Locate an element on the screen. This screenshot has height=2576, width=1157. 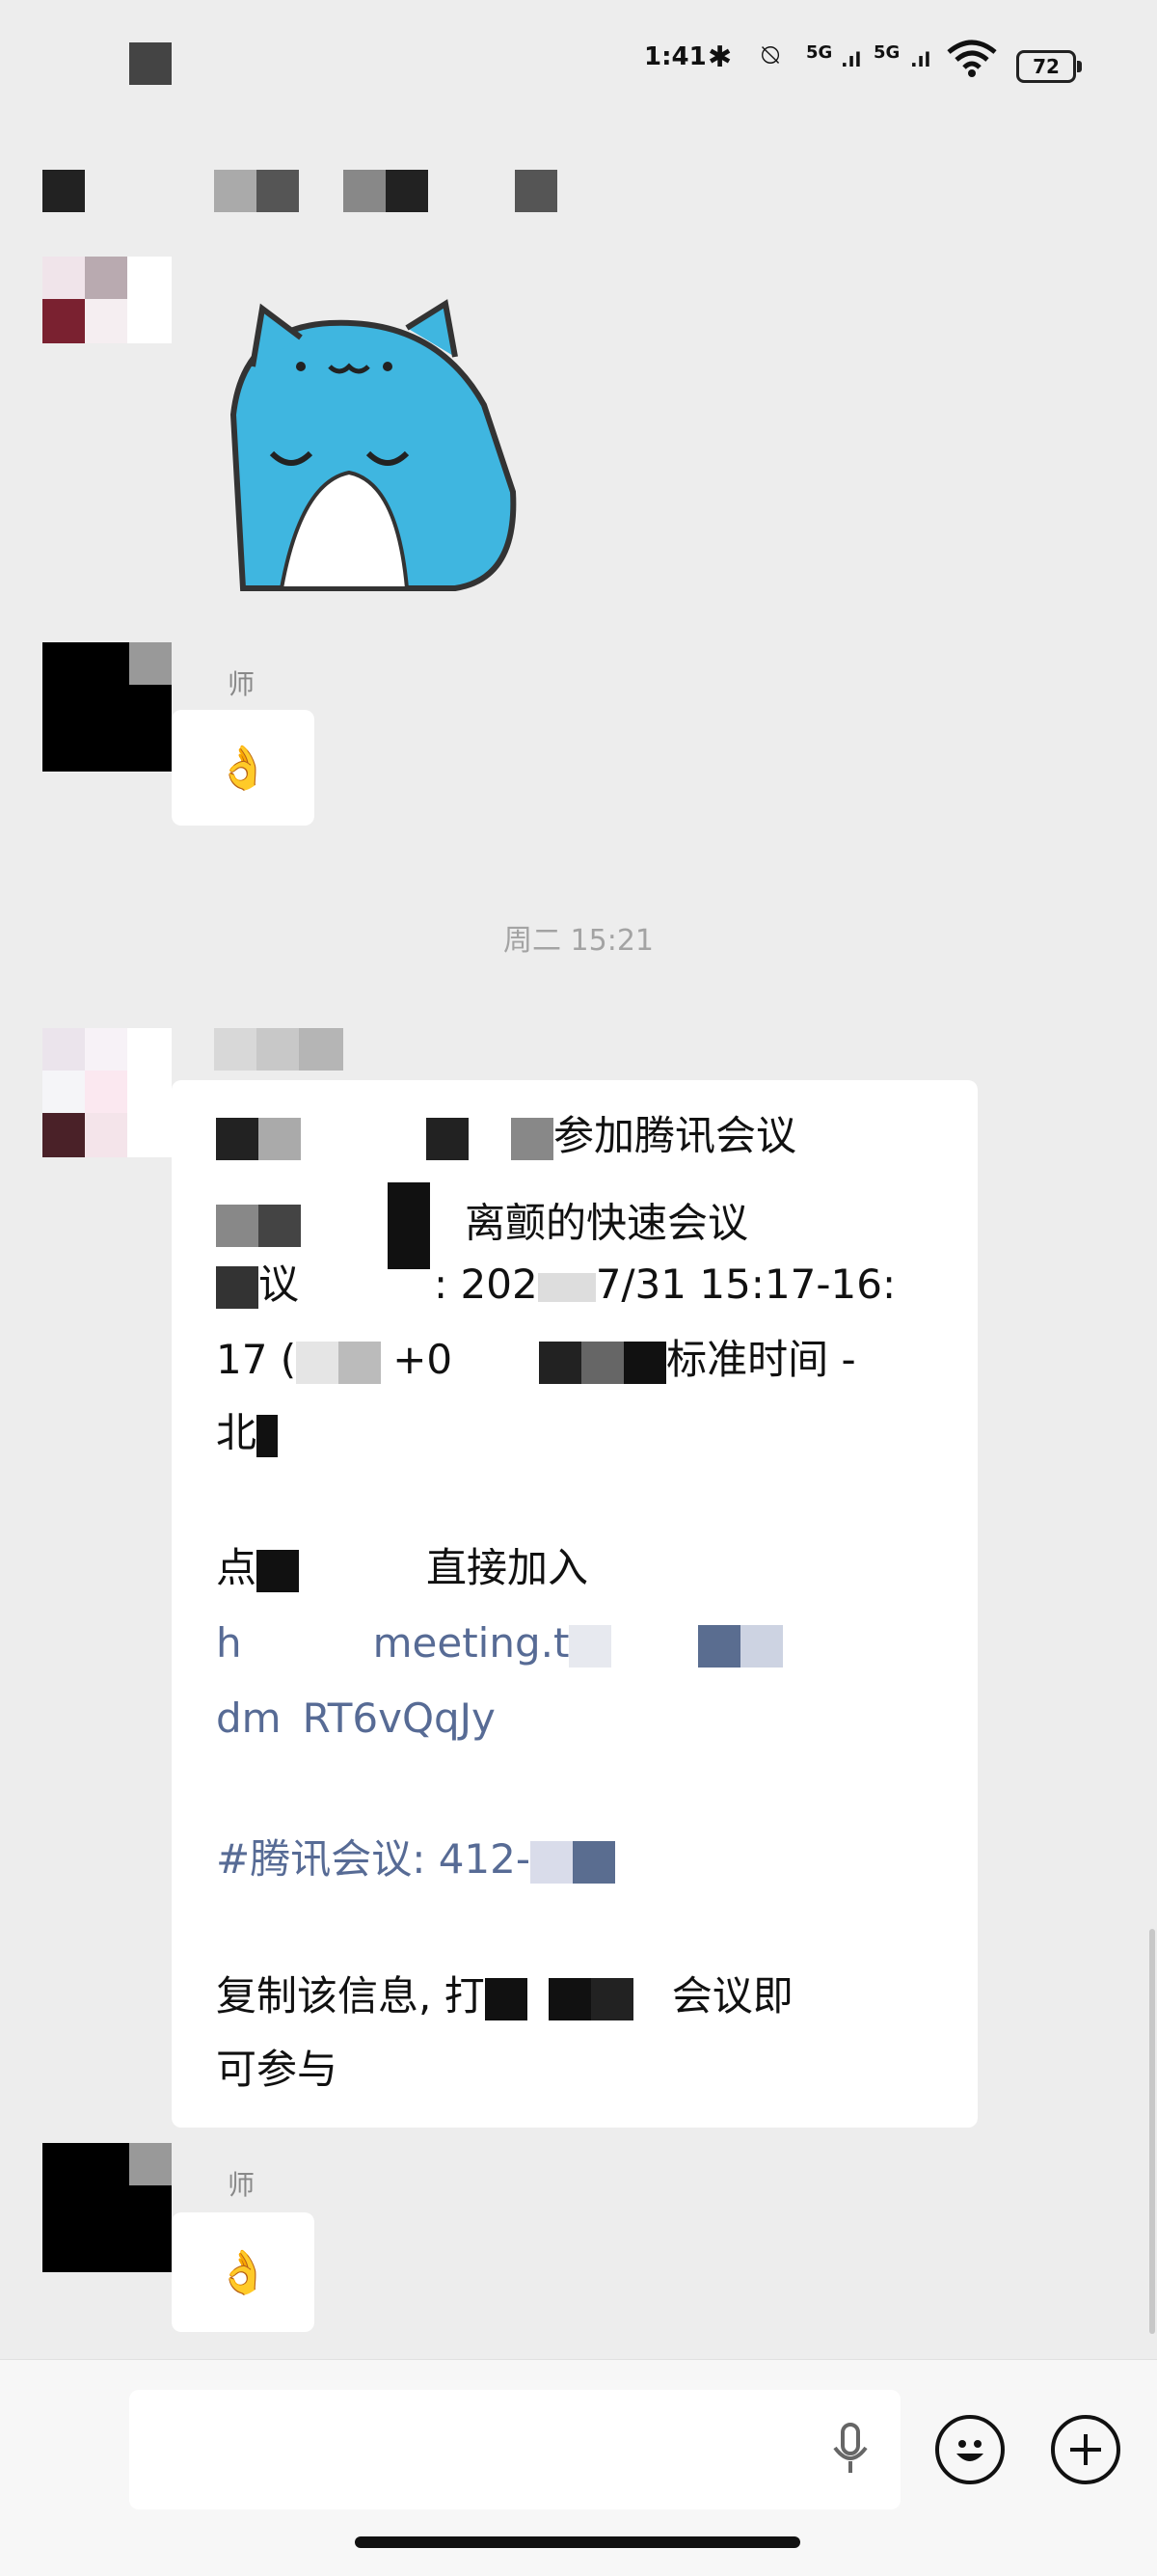
network-type-a: 5G is located at coordinates (819, 52).